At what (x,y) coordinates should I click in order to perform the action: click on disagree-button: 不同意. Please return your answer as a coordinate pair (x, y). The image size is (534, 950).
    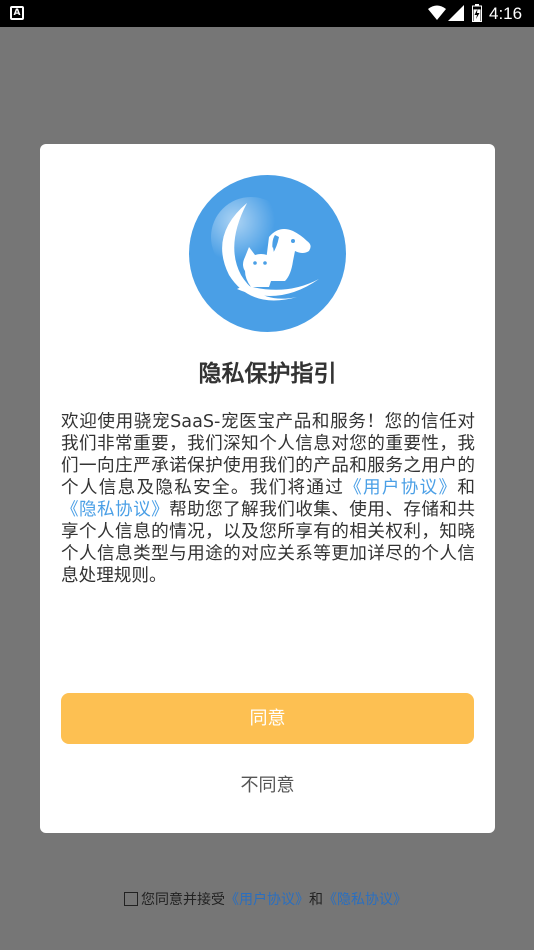
    Looking at the image, I should click on (267, 786).